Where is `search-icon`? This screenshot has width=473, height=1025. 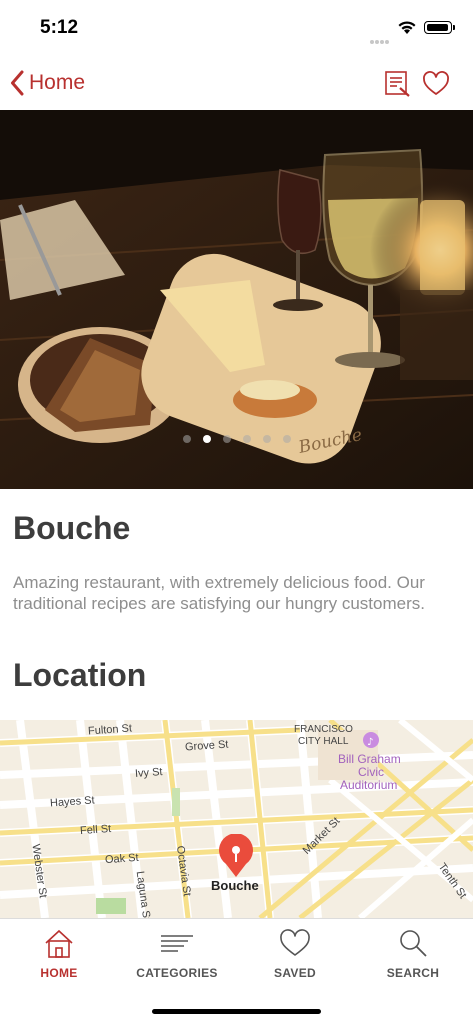 search-icon is located at coordinates (413, 943).